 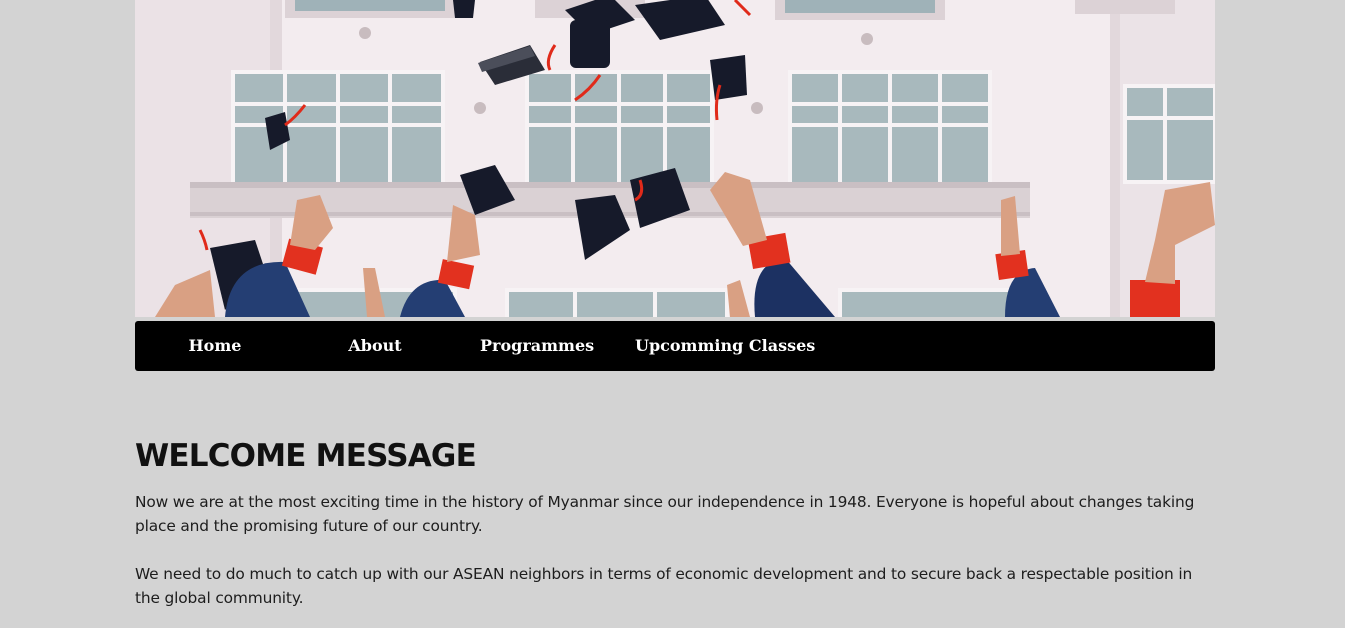 I want to click on nav-item-about: About, so click(x=375, y=346).